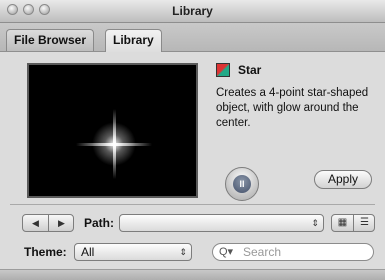 The image size is (385, 280). I want to click on apply-button: Apply, so click(343, 179).